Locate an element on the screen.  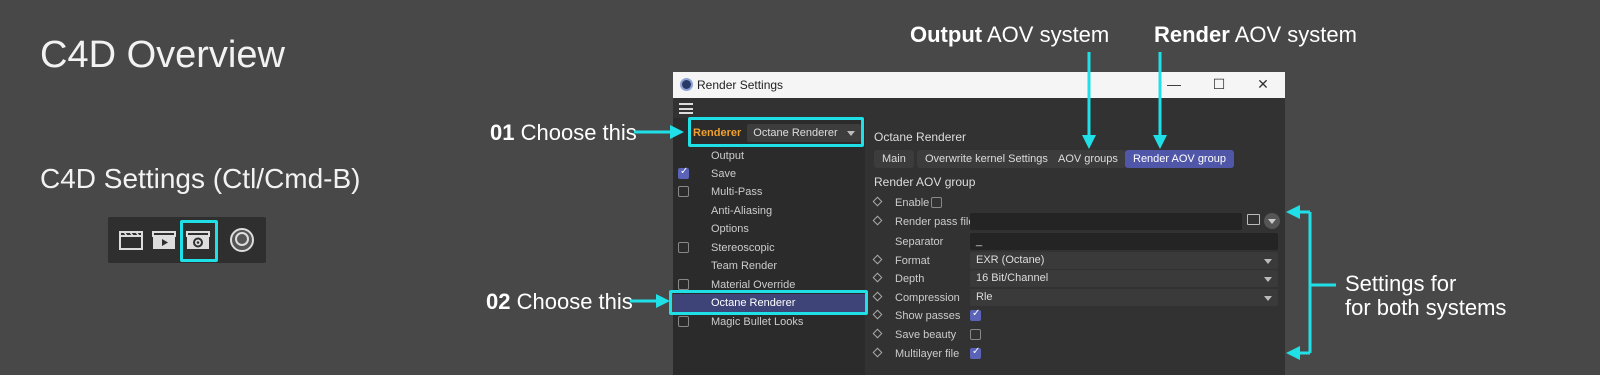
bracket-bottom-arrowhead is located at coordinates (1293, 353).